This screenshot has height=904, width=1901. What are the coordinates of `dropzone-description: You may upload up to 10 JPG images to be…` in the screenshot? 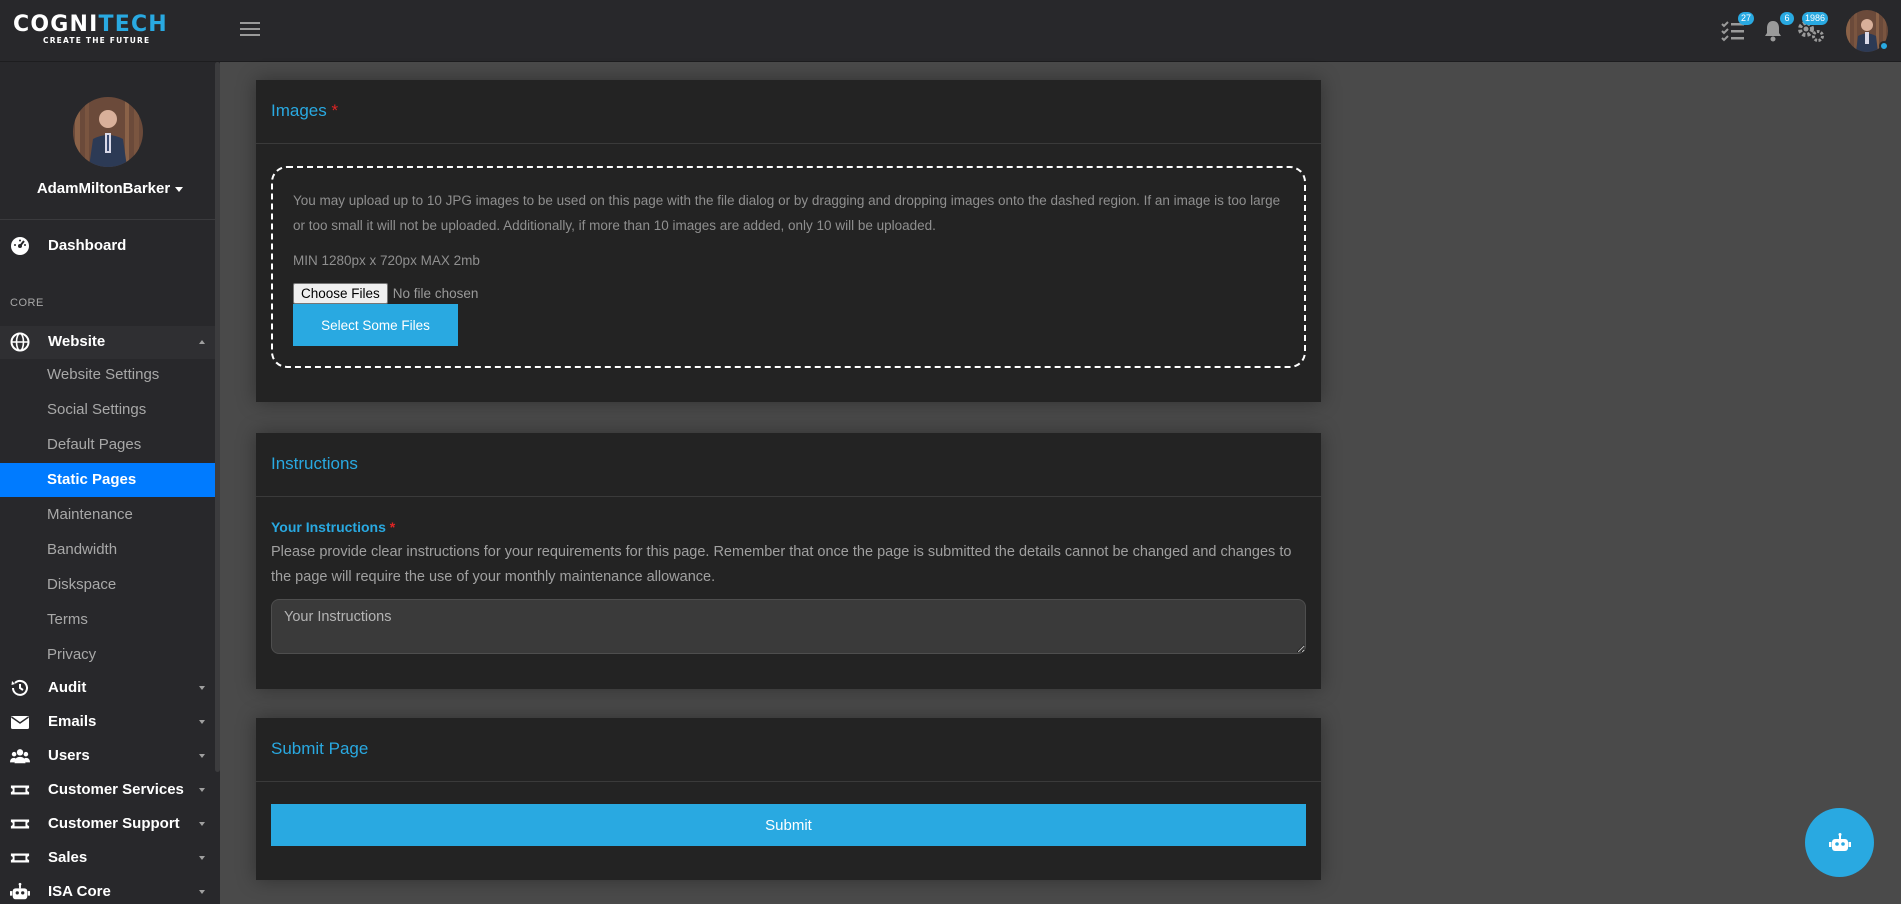 It's located at (787, 213).